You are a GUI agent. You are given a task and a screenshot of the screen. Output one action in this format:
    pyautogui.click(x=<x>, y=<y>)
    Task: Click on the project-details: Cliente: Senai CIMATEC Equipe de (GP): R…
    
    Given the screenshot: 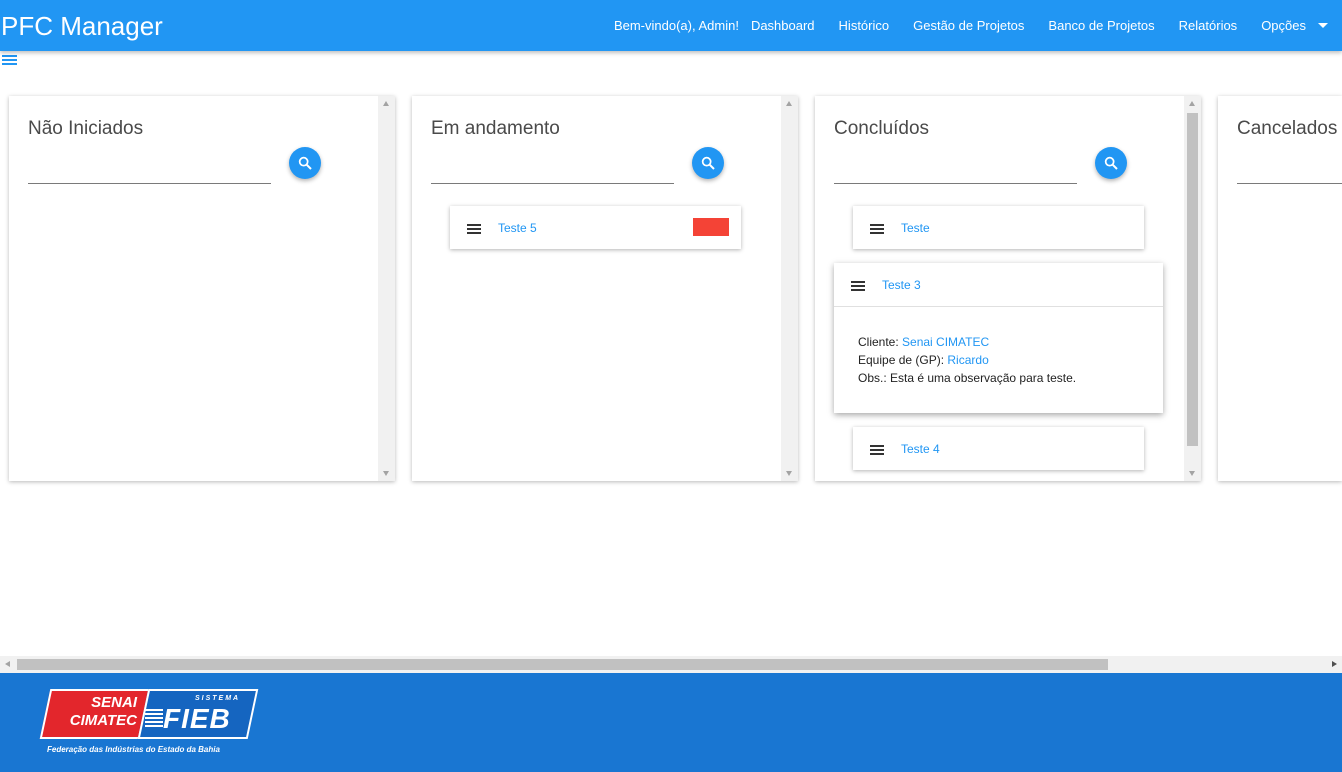 What is the action you would take?
    pyautogui.click(x=967, y=360)
    